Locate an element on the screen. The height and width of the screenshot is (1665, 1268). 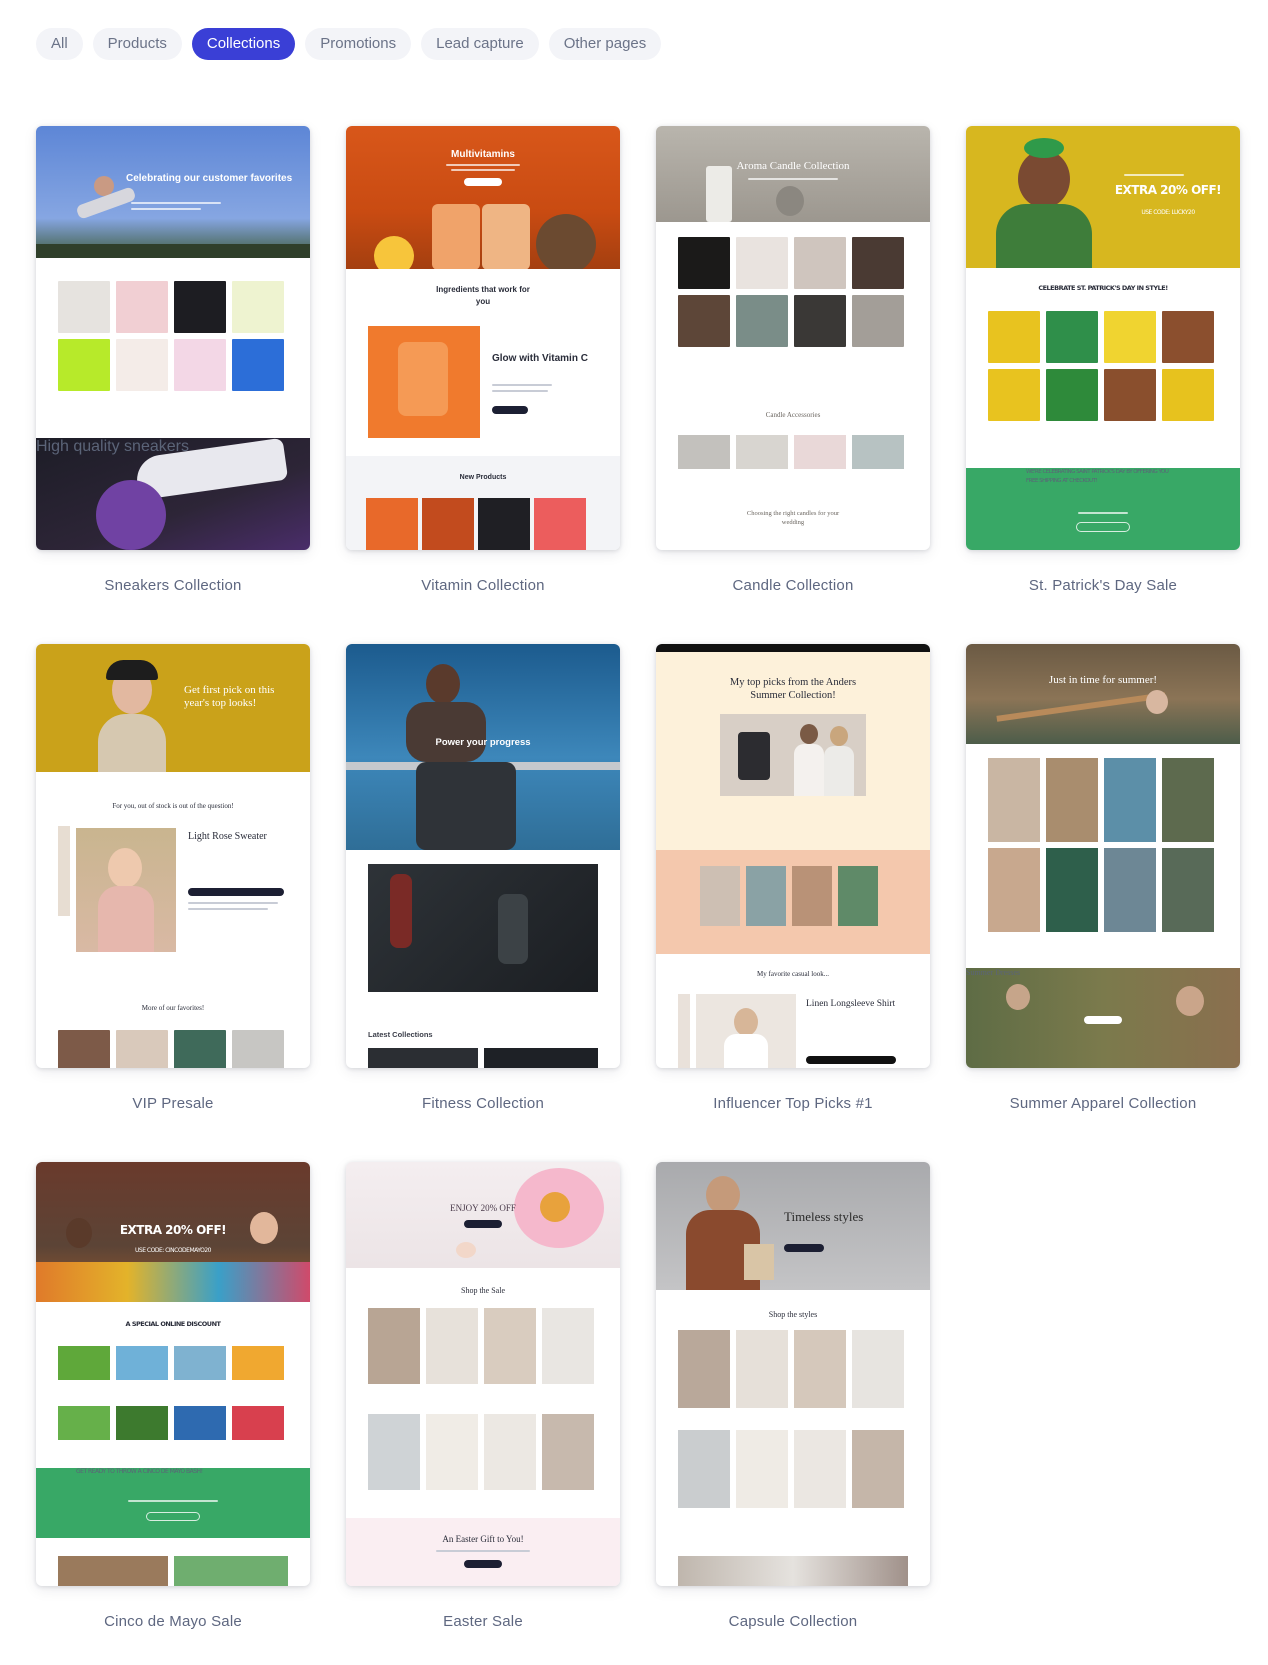
section-title: A SPECIAL ONLINE DISCOUNT is located at coordinates (173, 1324).